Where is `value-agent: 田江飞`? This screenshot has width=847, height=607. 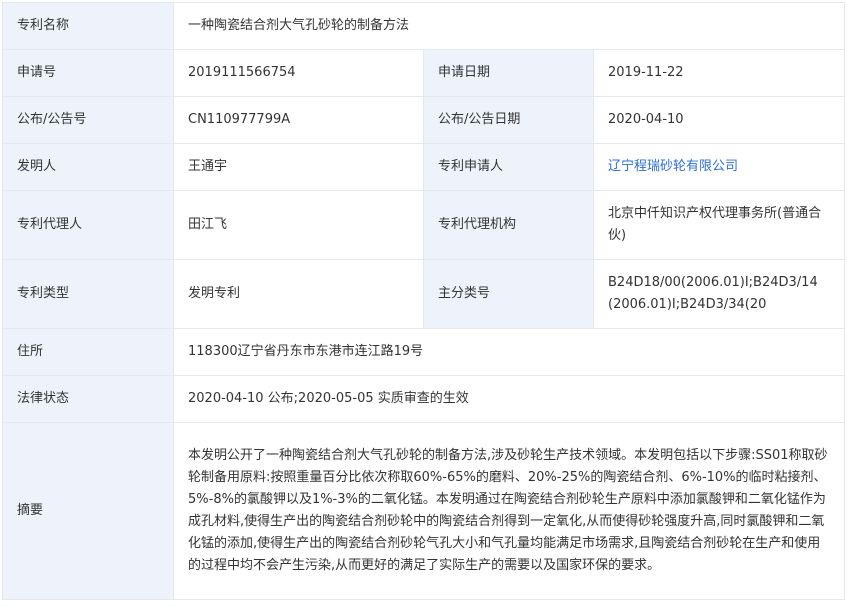 value-agent: 田江飞 is located at coordinates (298, 225).